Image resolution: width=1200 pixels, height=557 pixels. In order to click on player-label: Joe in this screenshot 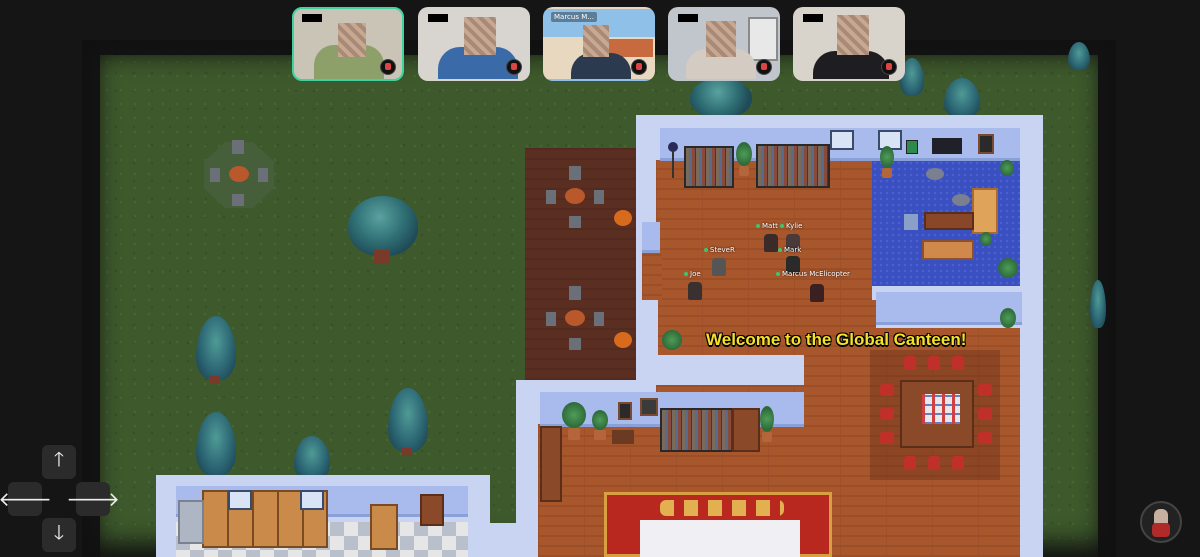, I will do `click(692, 274)`.